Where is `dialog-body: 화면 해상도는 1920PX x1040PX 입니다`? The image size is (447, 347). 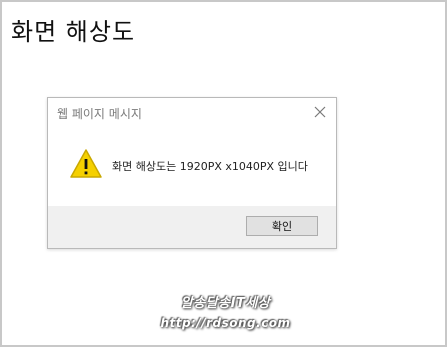
dialog-body: 화면 해상도는 1920PX x1040PX 입니다 is located at coordinates (192, 169).